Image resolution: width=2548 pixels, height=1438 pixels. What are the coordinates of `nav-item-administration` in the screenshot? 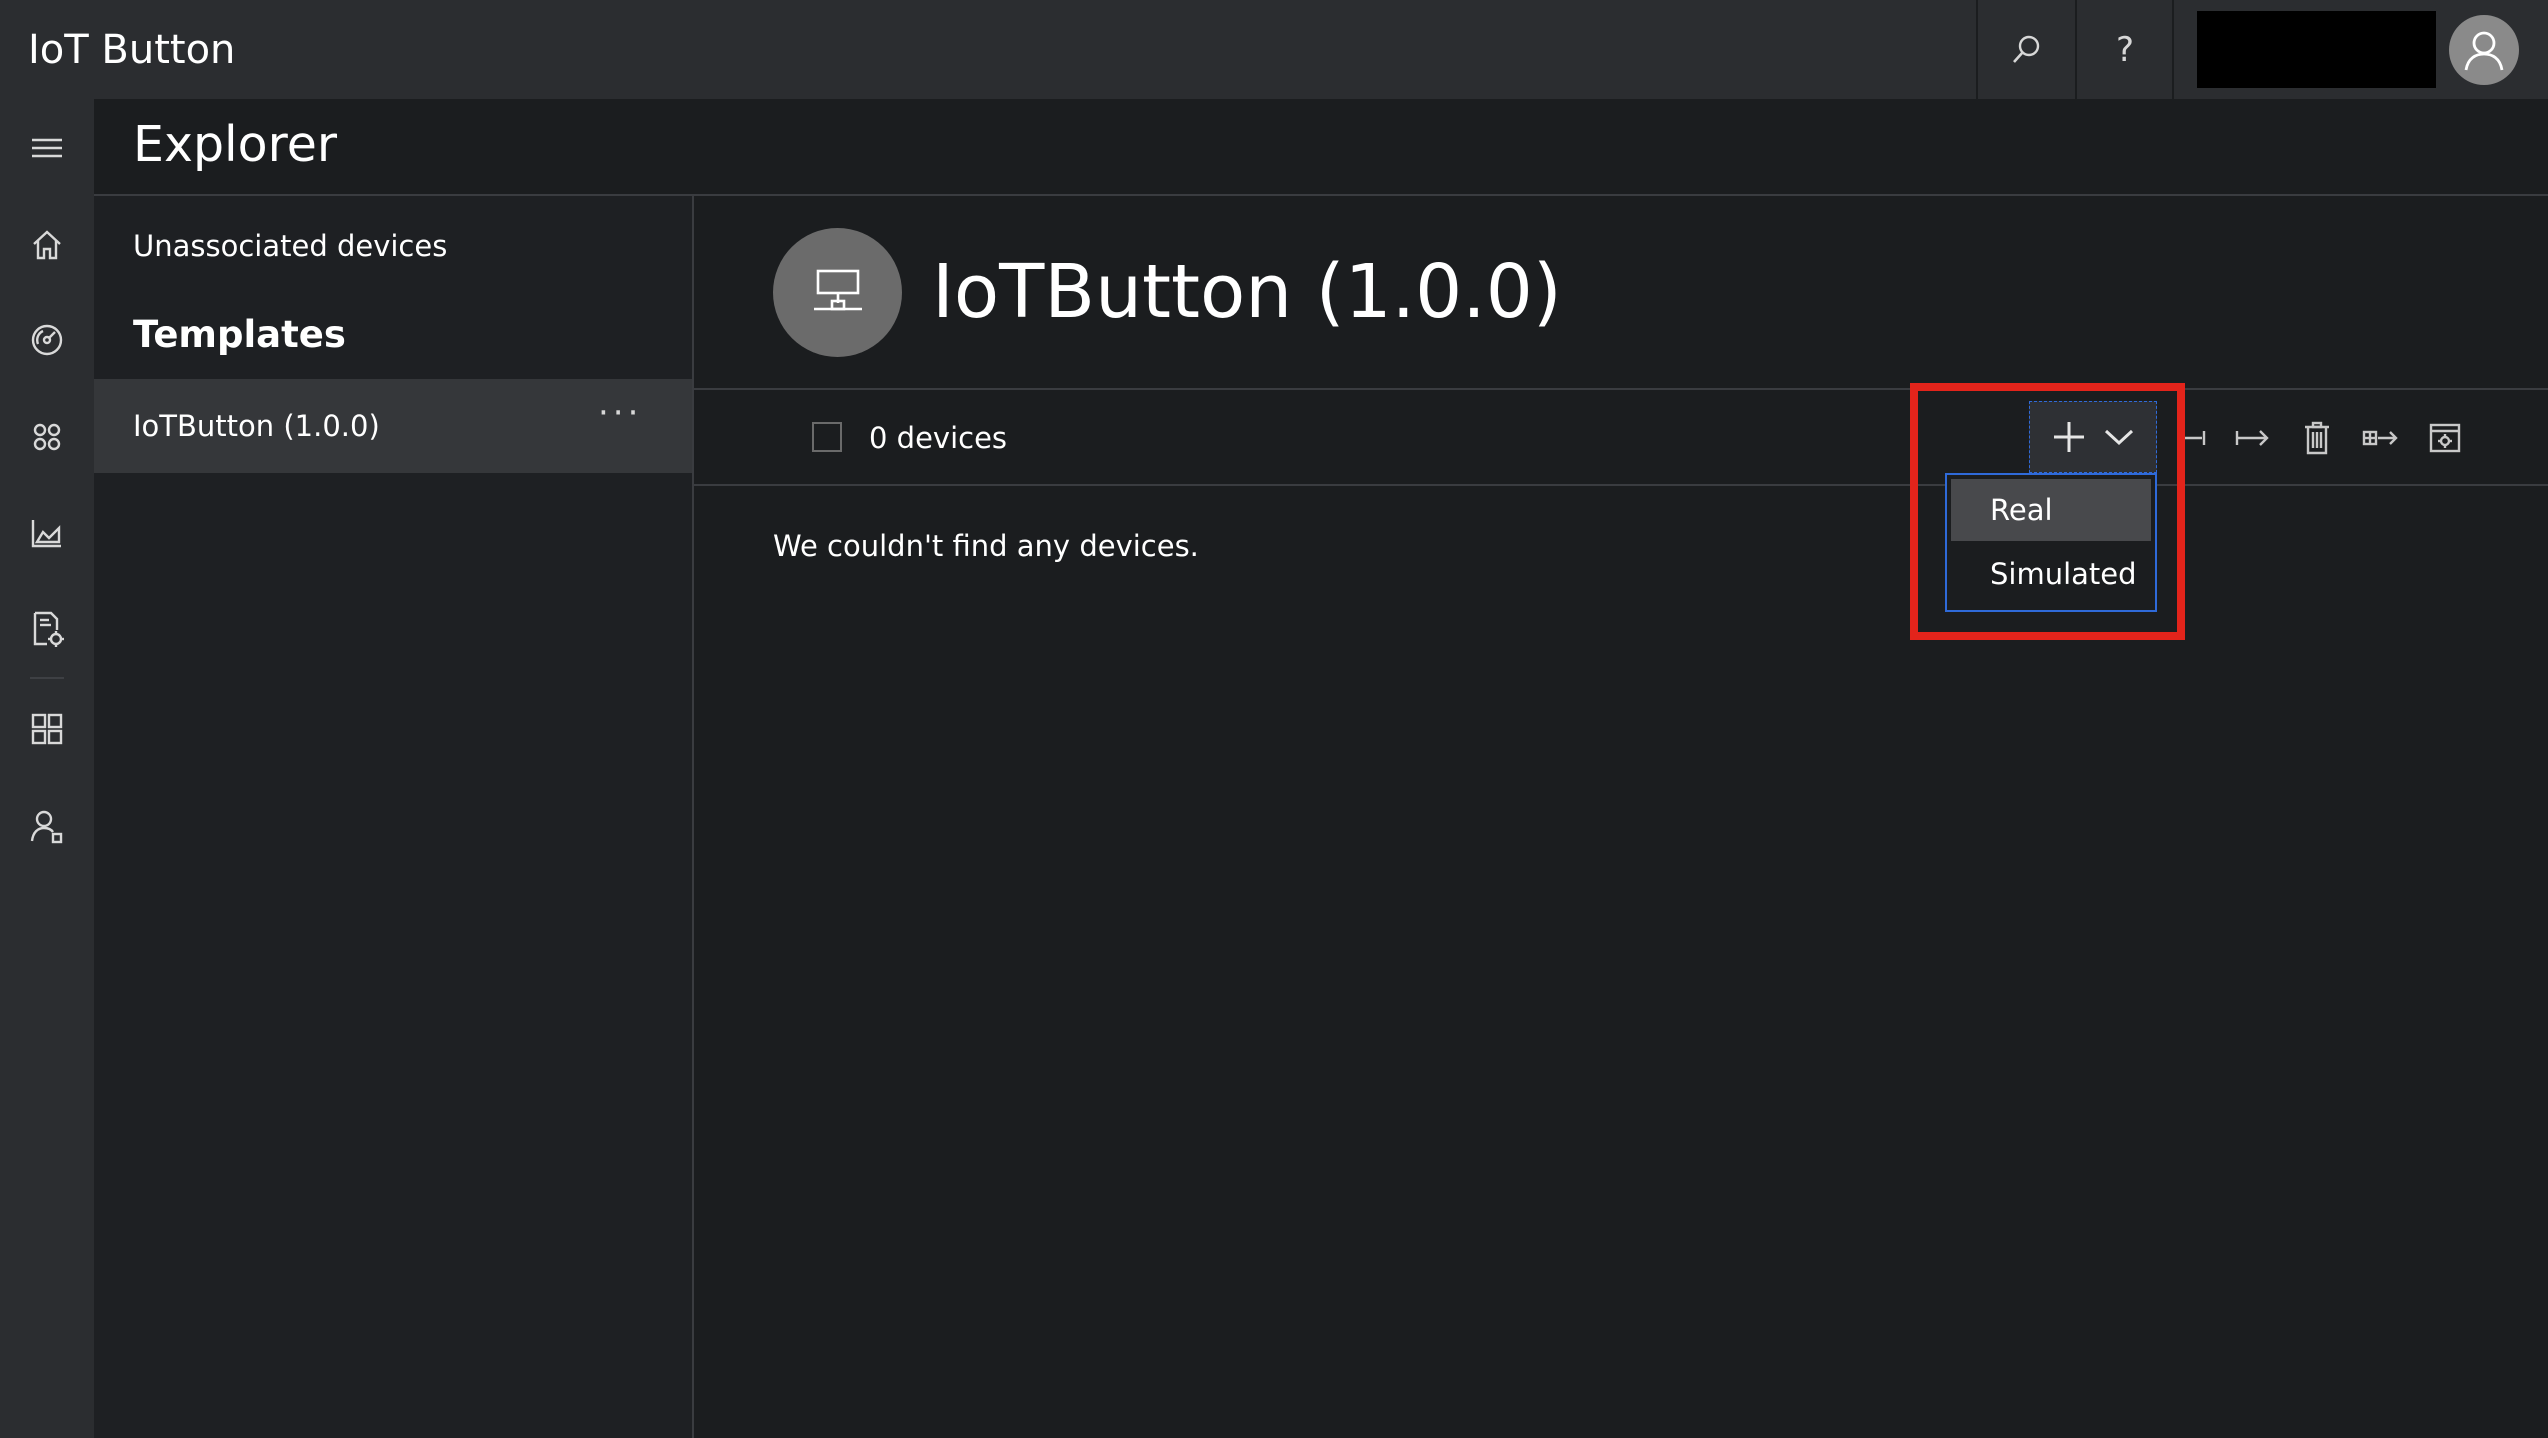 It's located at (47, 826).